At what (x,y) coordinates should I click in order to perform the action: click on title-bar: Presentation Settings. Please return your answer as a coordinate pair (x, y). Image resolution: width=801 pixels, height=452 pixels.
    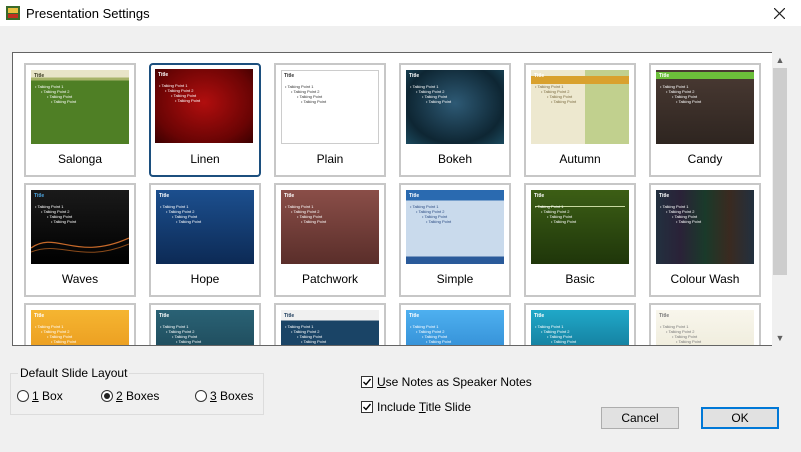
    Looking at the image, I should click on (400, 13).